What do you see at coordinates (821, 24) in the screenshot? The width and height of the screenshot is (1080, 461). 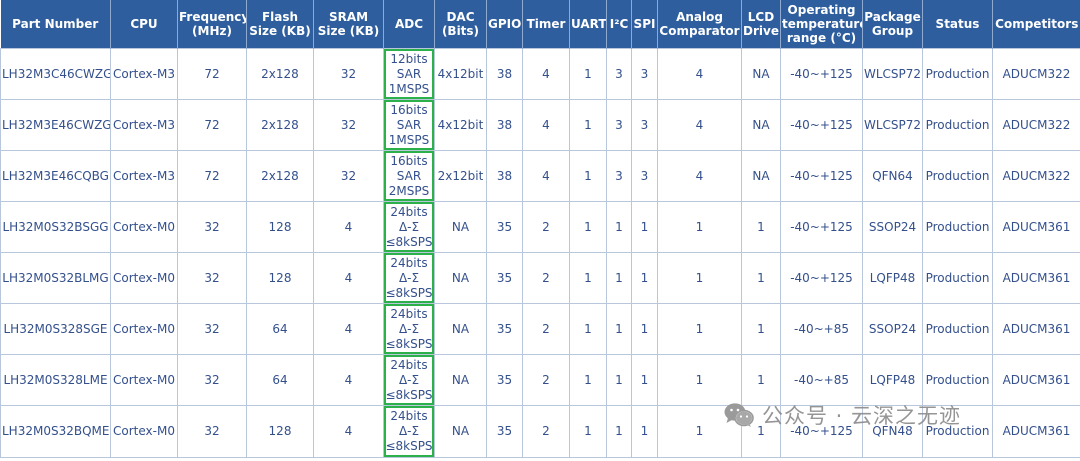 I see `col-header-operating-temperature: Operating temperature range (°C)` at bounding box center [821, 24].